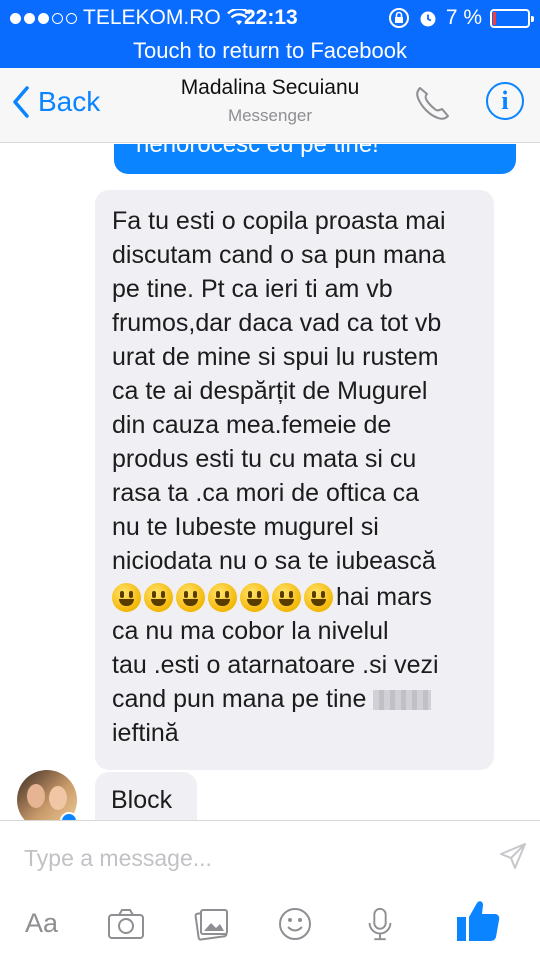 The height and width of the screenshot is (960, 540). Describe the element at coordinates (126, 924) in the screenshot. I see `camera-icon` at that location.